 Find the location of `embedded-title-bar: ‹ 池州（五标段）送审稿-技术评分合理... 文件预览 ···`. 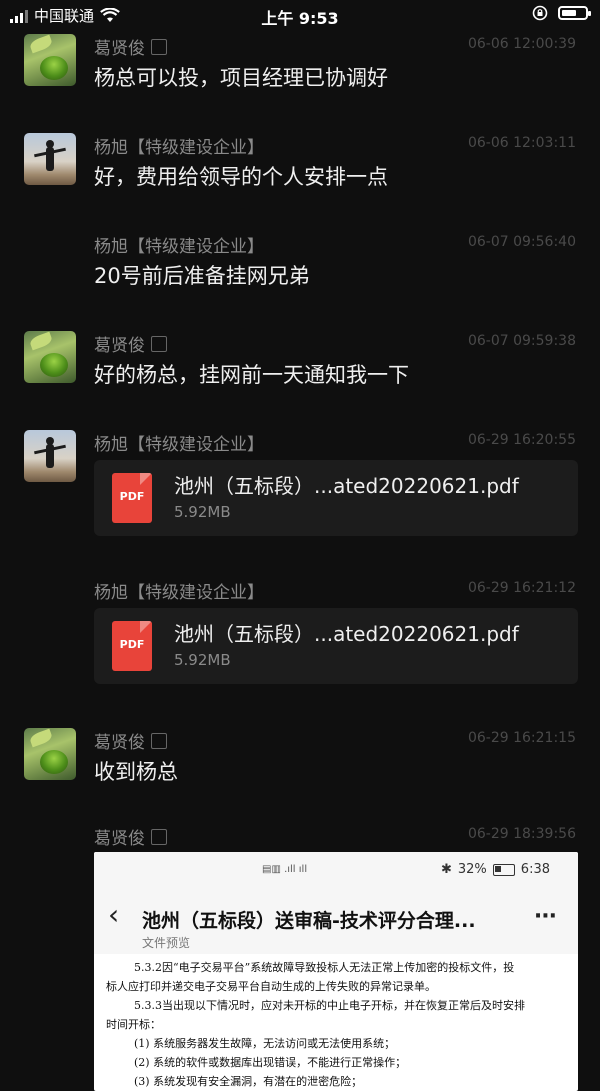

embedded-title-bar: ‹ 池州（五标段）送审稿-技术评分合理... 文件预览 ··· is located at coordinates (336, 921).